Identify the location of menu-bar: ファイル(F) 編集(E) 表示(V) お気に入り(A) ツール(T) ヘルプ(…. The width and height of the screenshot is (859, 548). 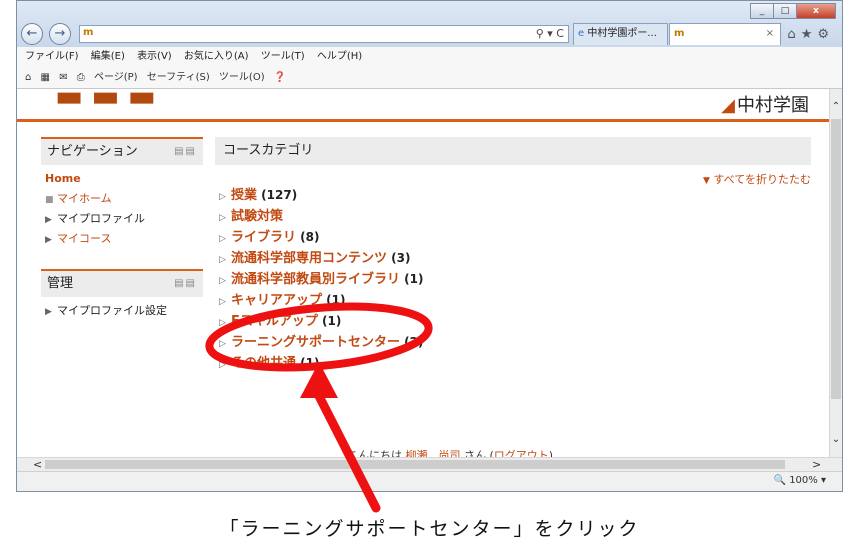
(429, 57).